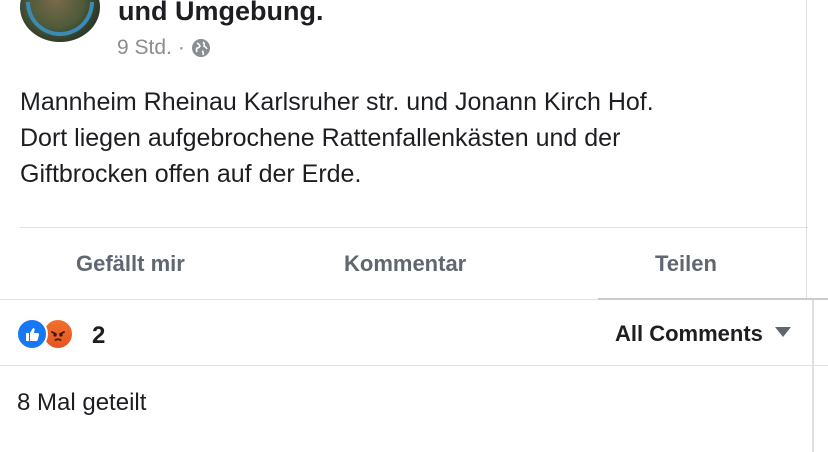 The height and width of the screenshot is (452, 828). Describe the element at coordinates (689, 333) in the screenshot. I see `comments-filter-label: All Comments` at that location.